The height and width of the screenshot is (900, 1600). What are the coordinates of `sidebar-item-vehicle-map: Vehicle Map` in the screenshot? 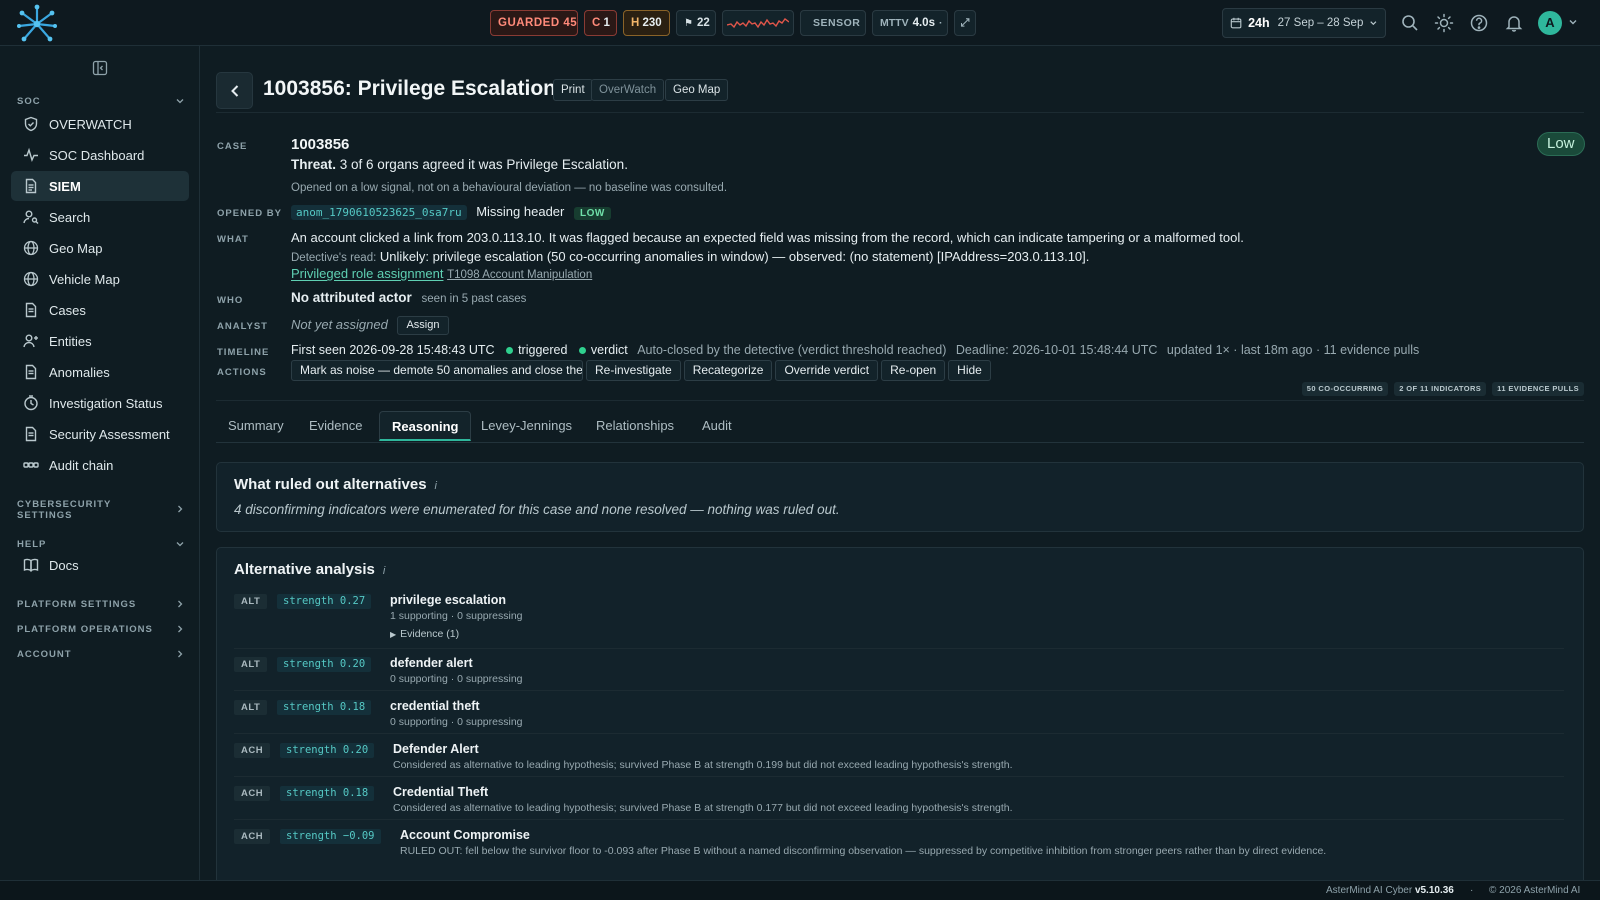 It's located at (100, 279).